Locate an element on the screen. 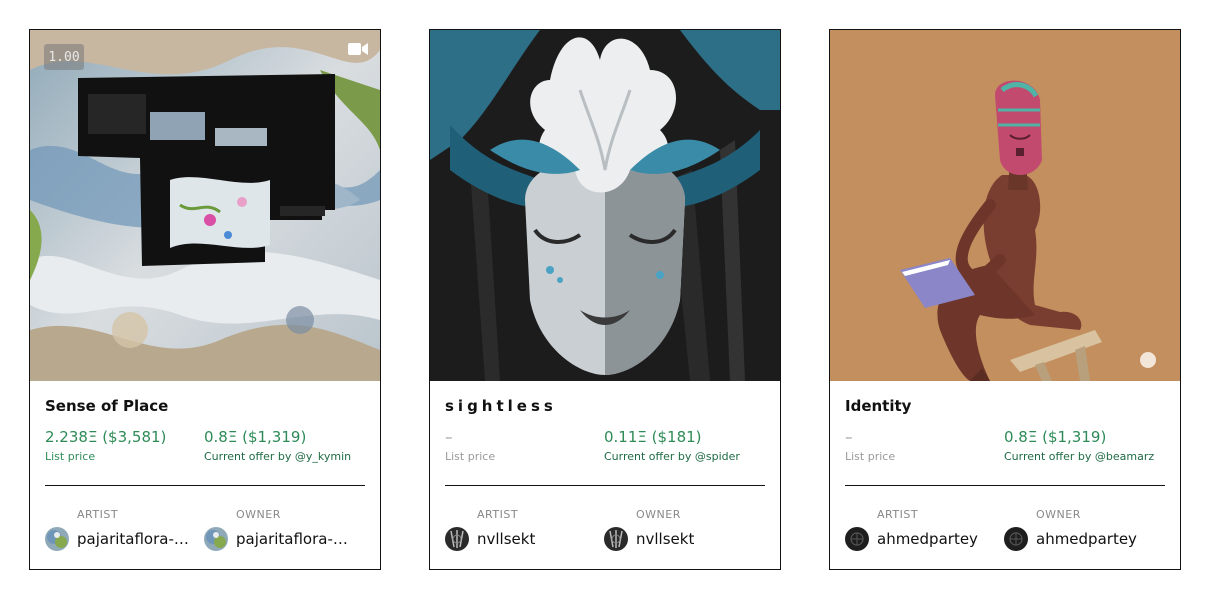 The height and width of the screenshot is (596, 1208). video-camera-icon is located at coordinates (358, 48).